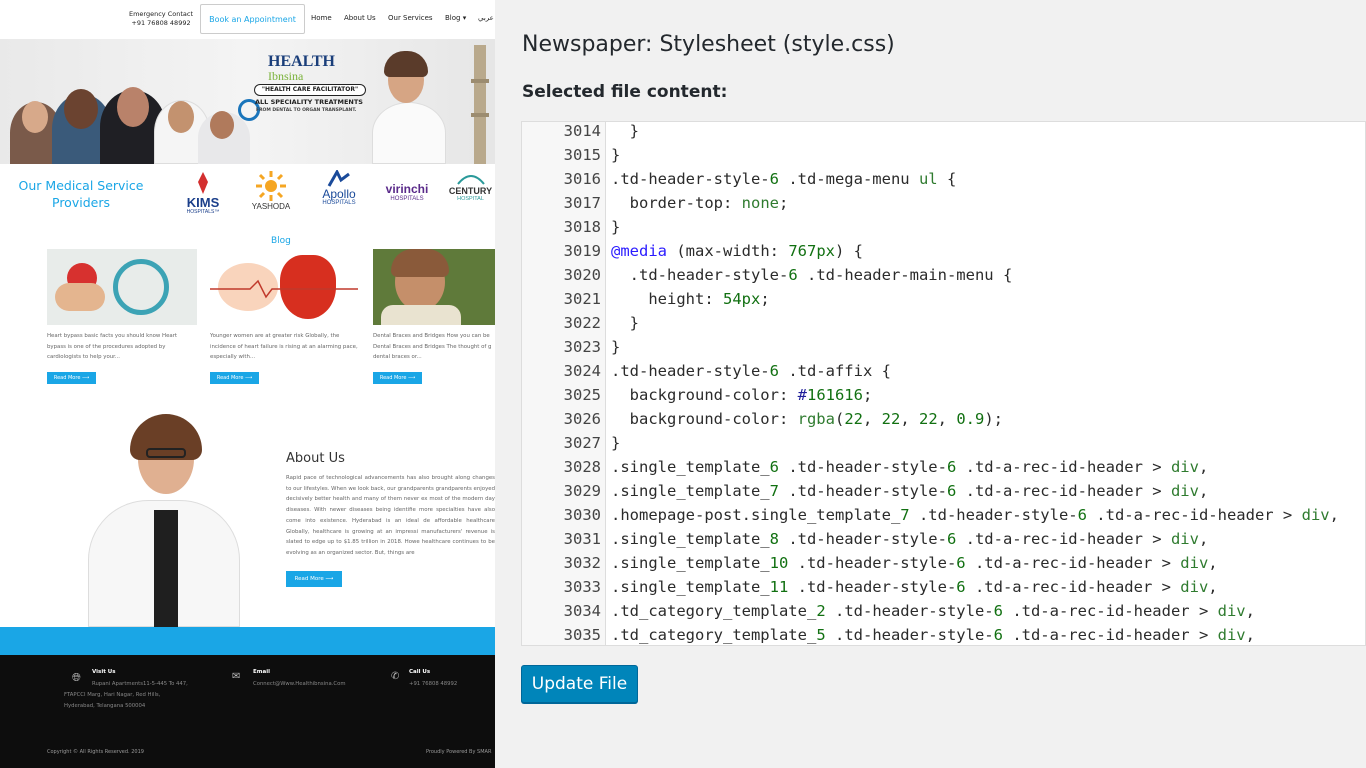  What do you see at coordinates (943, 299) in the screenshot?
I see `code-line: 3021 height: 54px;` at bounding box center [943, 299].